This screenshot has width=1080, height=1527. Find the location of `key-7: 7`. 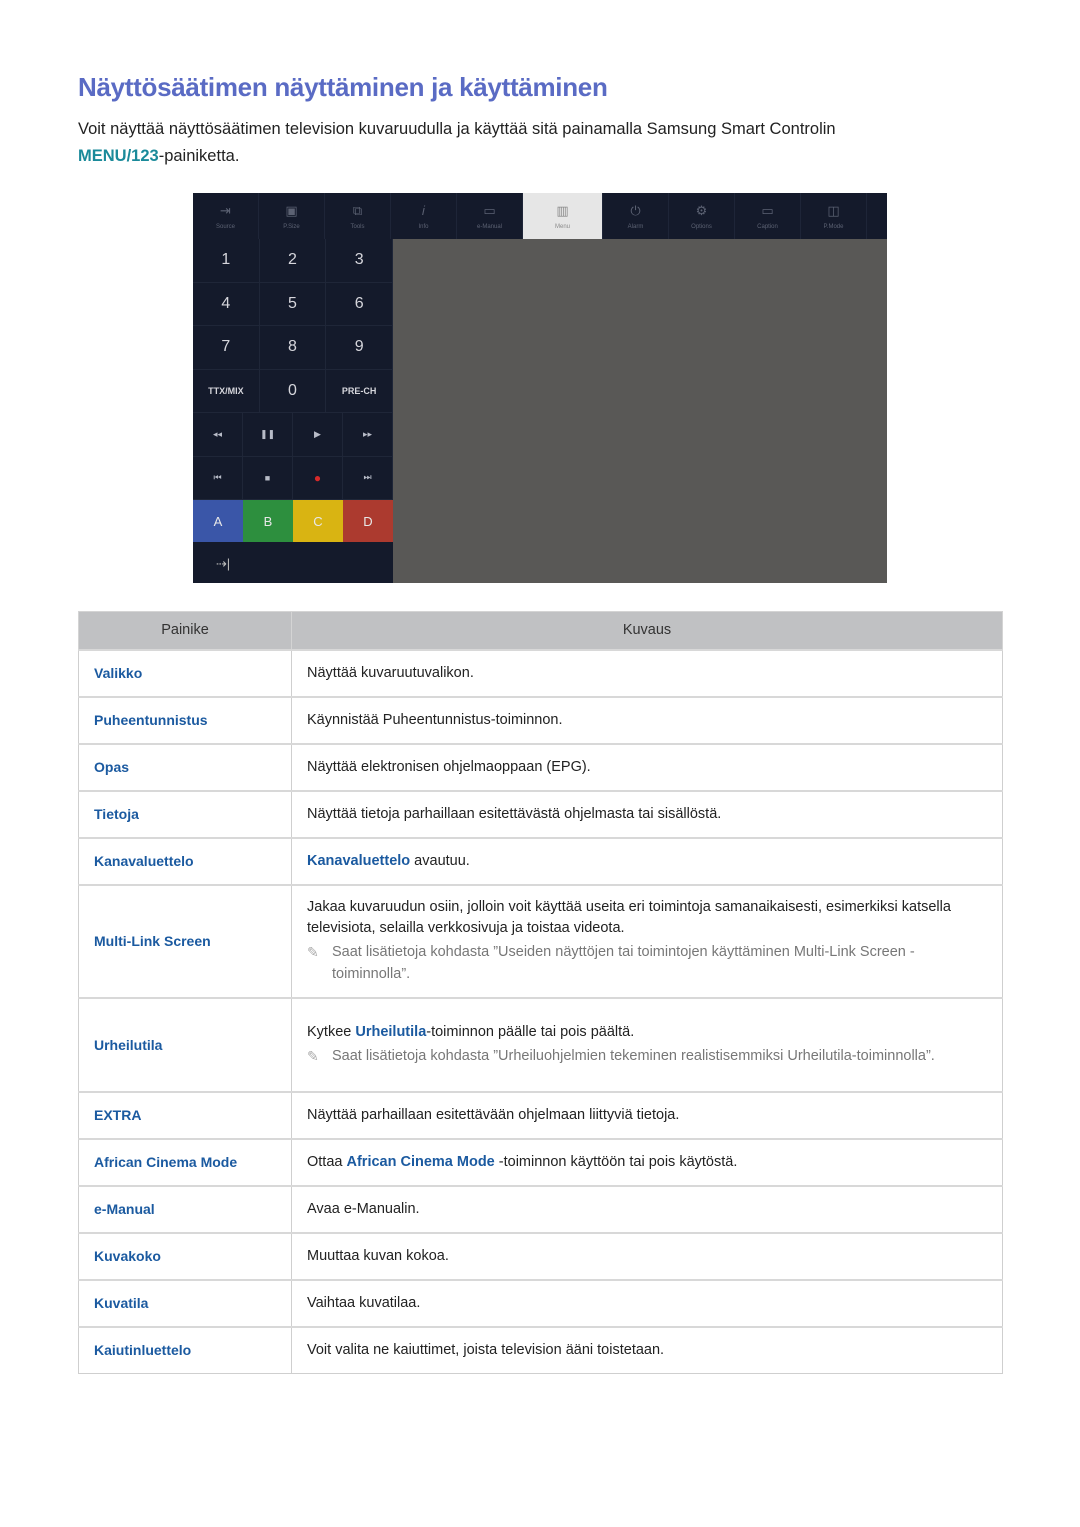

key-7: 7 is located at coordinates (226, 347).